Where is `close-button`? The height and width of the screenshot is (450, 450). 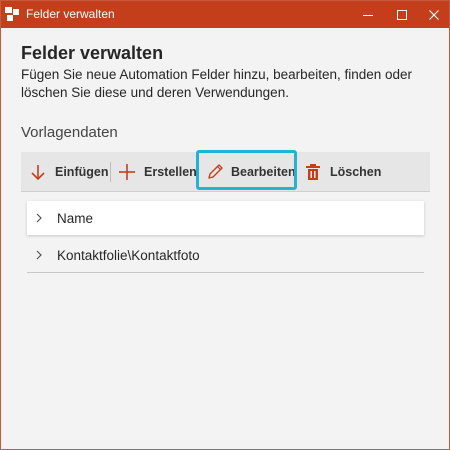
close-button is located at coordinates (434, 14).